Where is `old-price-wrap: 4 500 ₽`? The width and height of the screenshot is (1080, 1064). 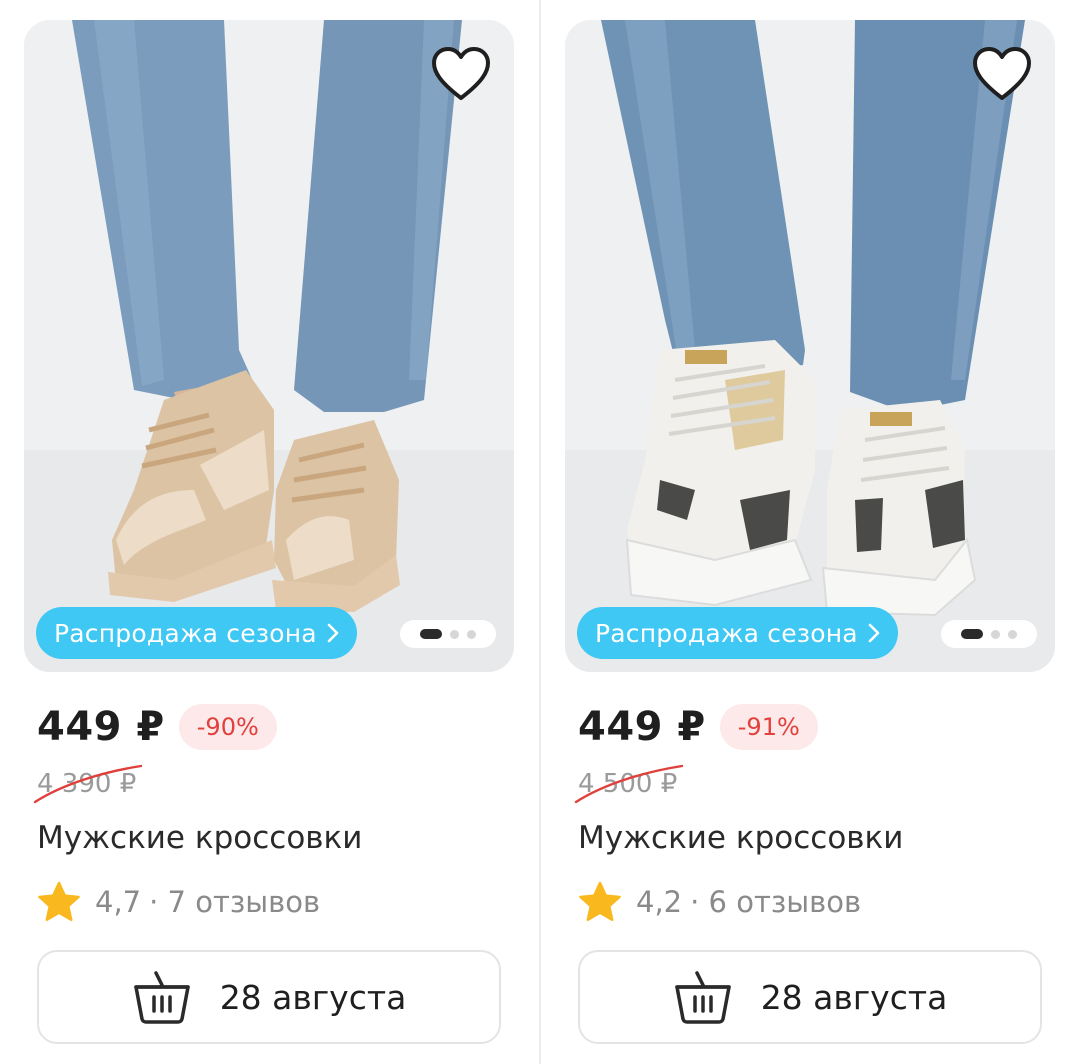 old-price-wrap: 4 500 ₽ is located at coordinates (636, 784).